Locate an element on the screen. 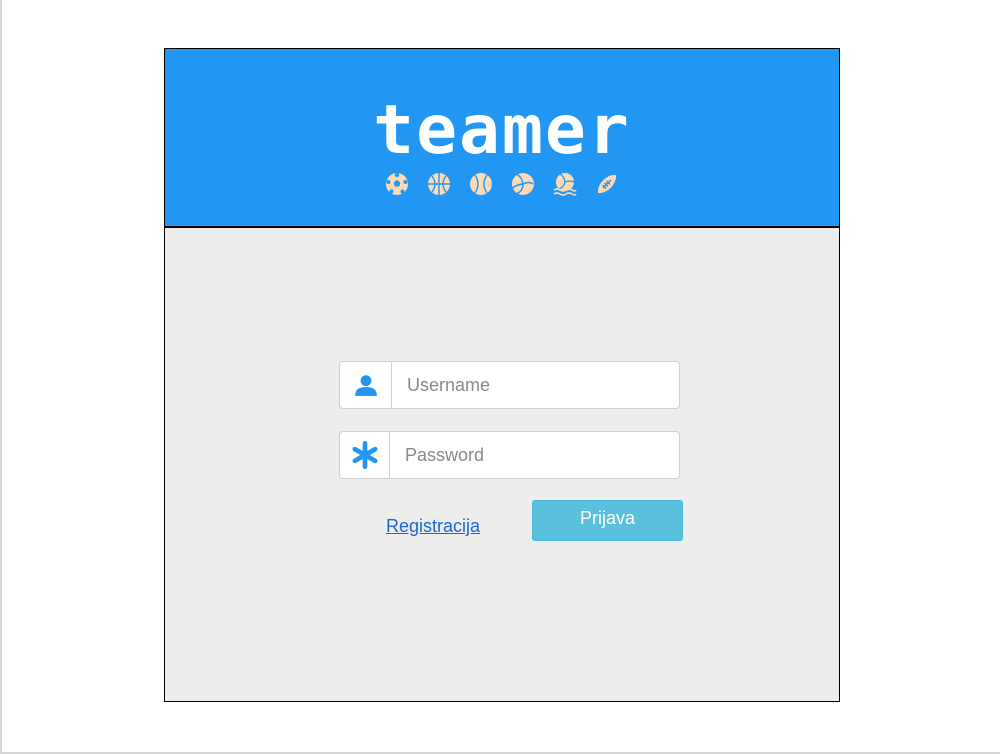  username-field is located at coordinates (509, 385).